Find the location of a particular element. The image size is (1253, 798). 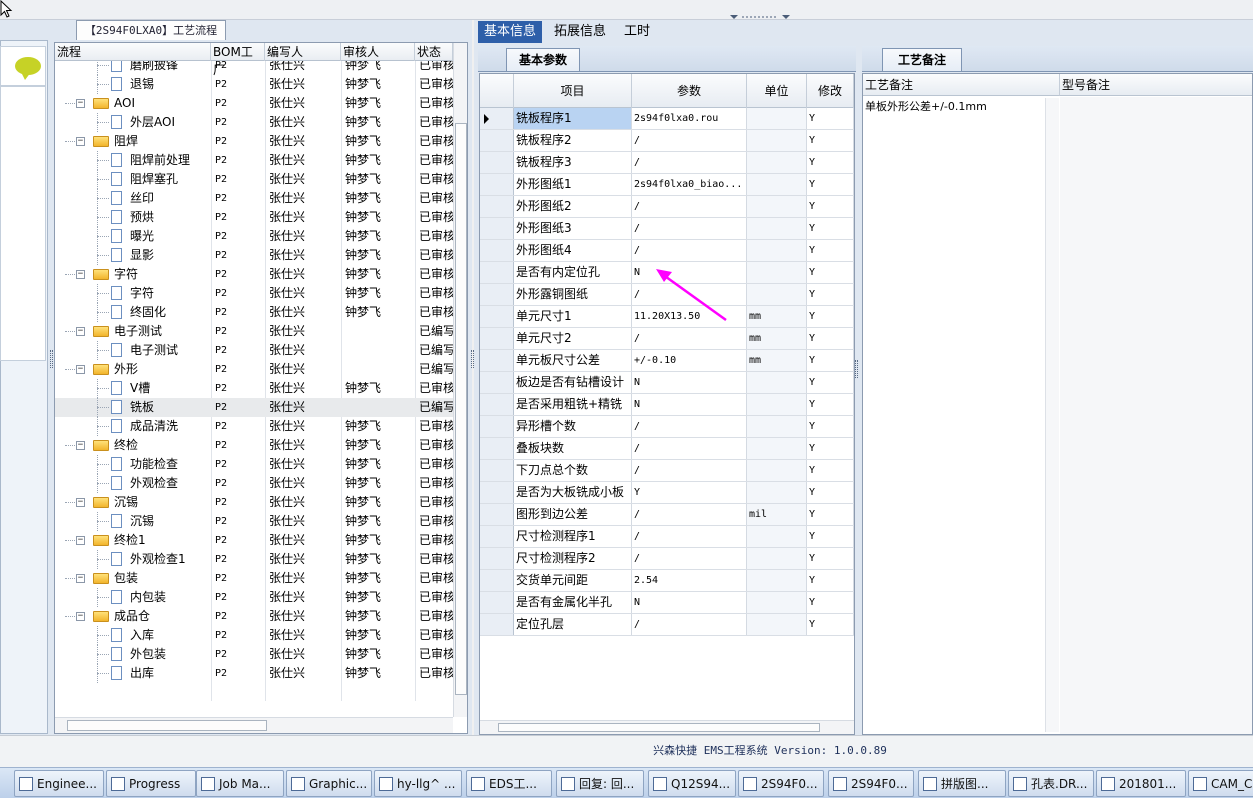

param-row: 铣板程序2/ Y is located at coordinates (667, 141).